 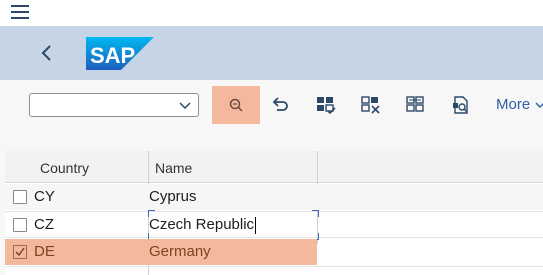 What do you see at coordinates (513, 104) in the screenshot?
I see `more-label: More` at bounding box center [513, 104].